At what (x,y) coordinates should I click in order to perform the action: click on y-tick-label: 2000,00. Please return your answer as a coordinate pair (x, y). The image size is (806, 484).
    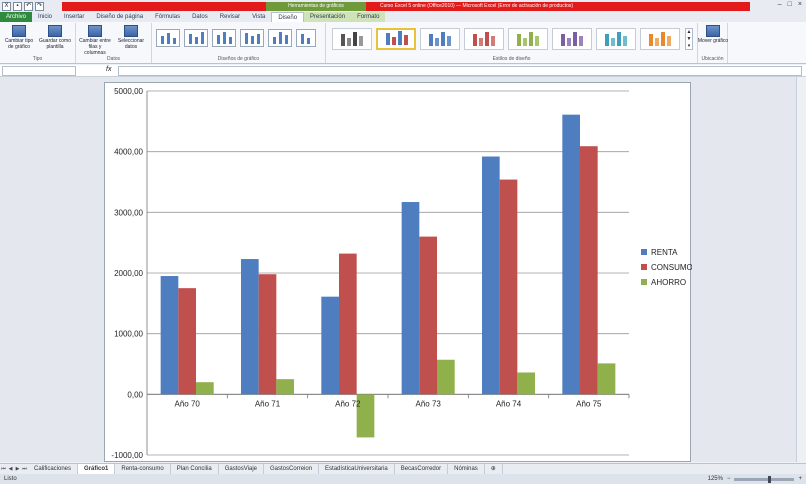
    Looking at the image, I should click on (128, 273).